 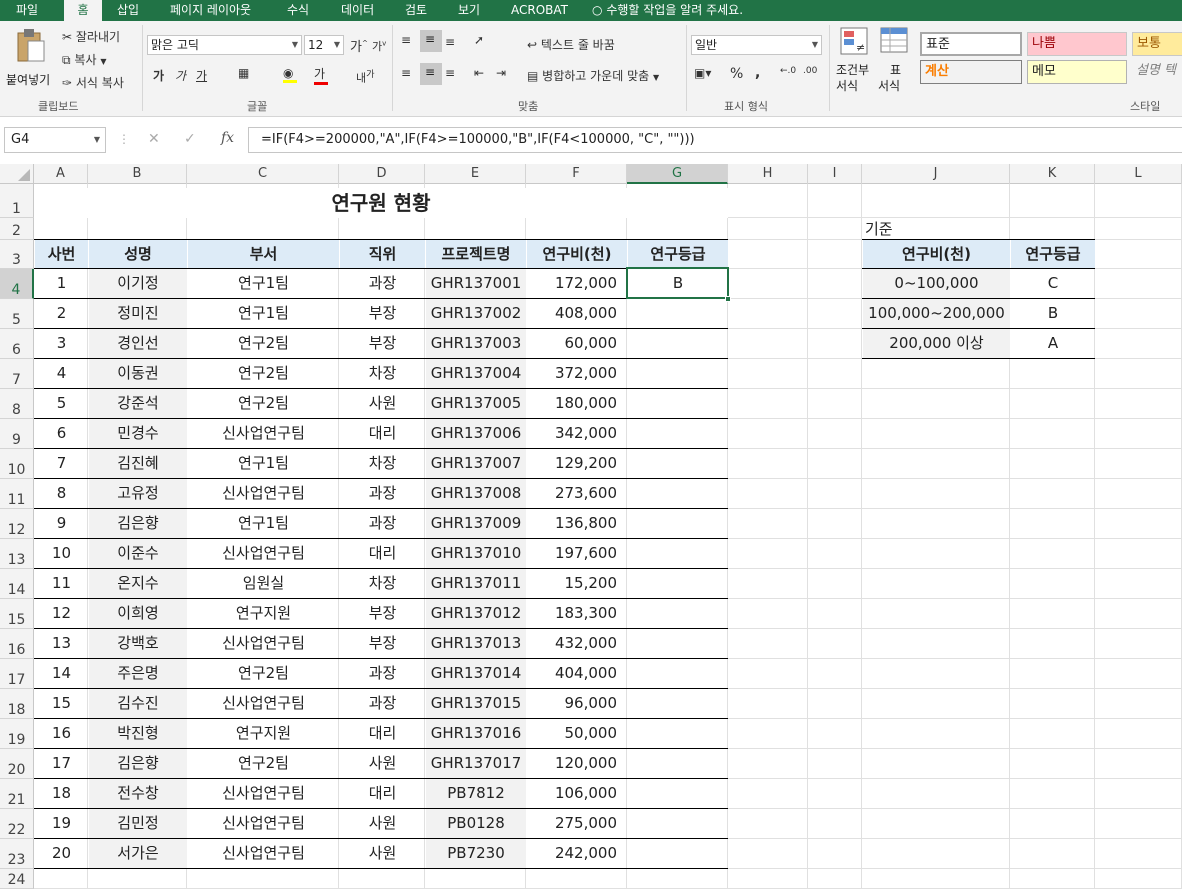 I want to click on font-name-select: 맑은 고딕 ▼, so click(x=224, y=45).